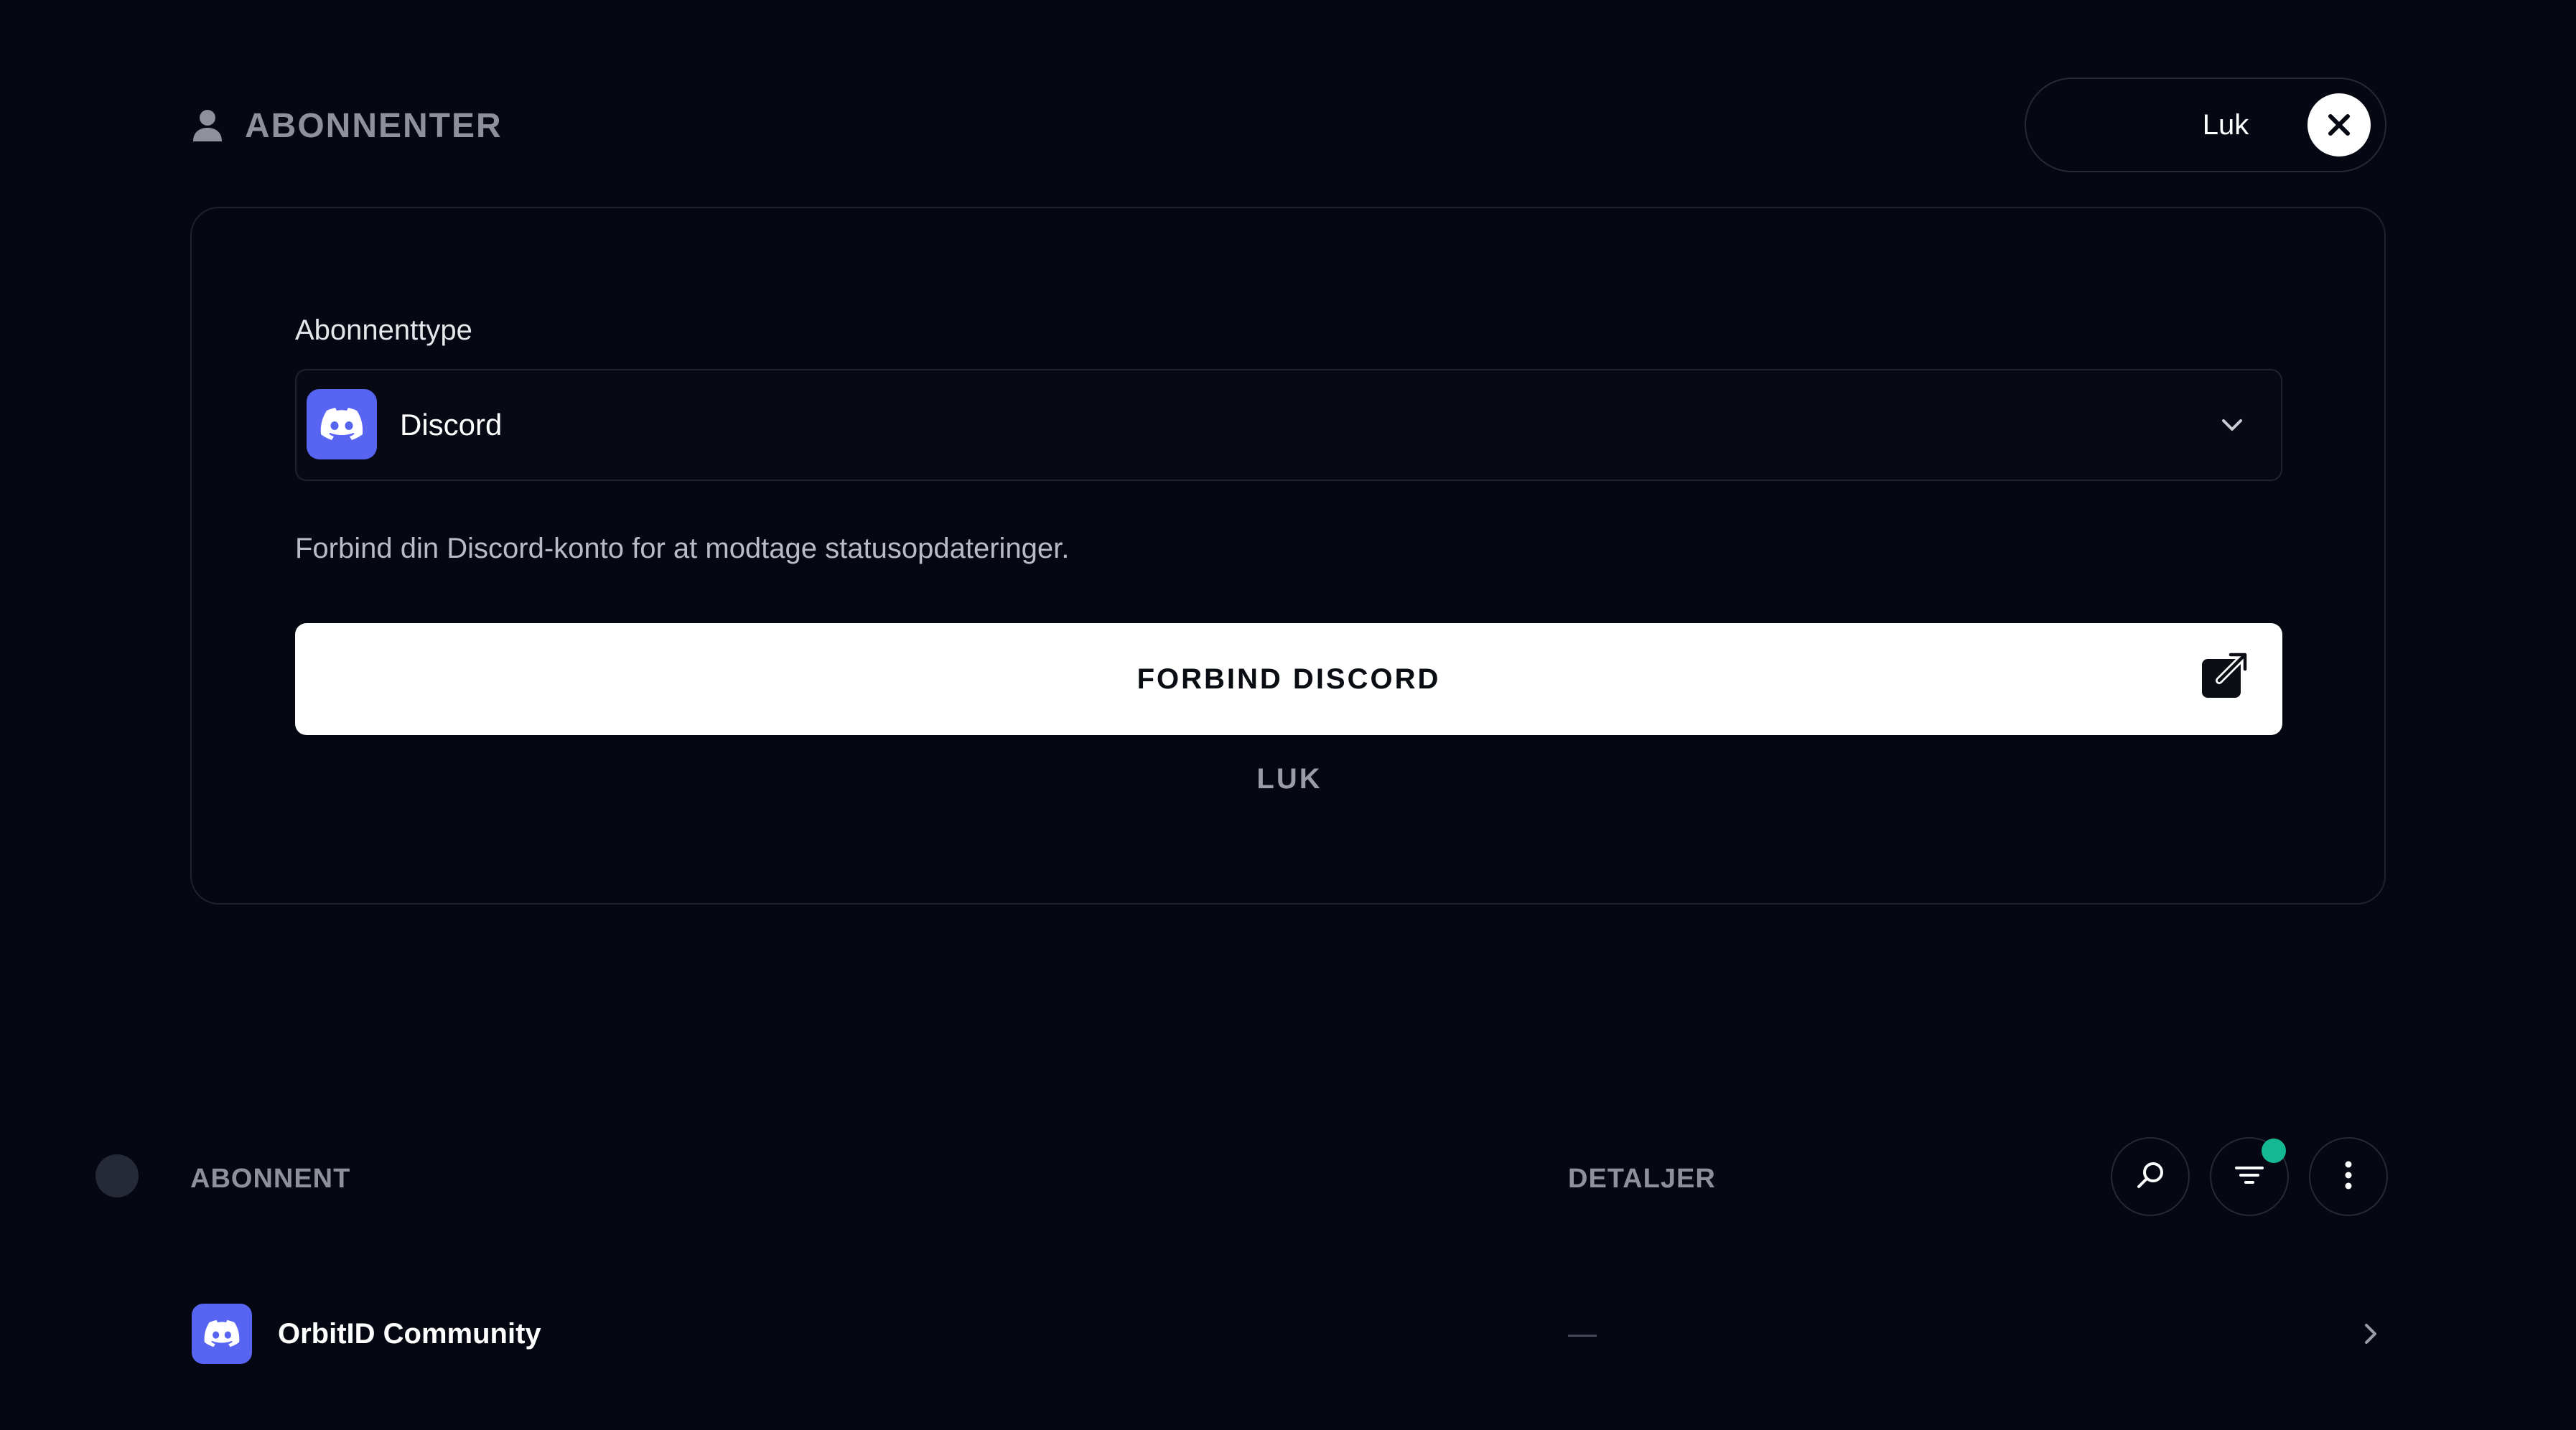 The width and height of the screenshot is (2576, 1430). Describe the element at coordinates (1288, 1334) in the screenshot. I see `table-row: OrbitID Community —` at that location.